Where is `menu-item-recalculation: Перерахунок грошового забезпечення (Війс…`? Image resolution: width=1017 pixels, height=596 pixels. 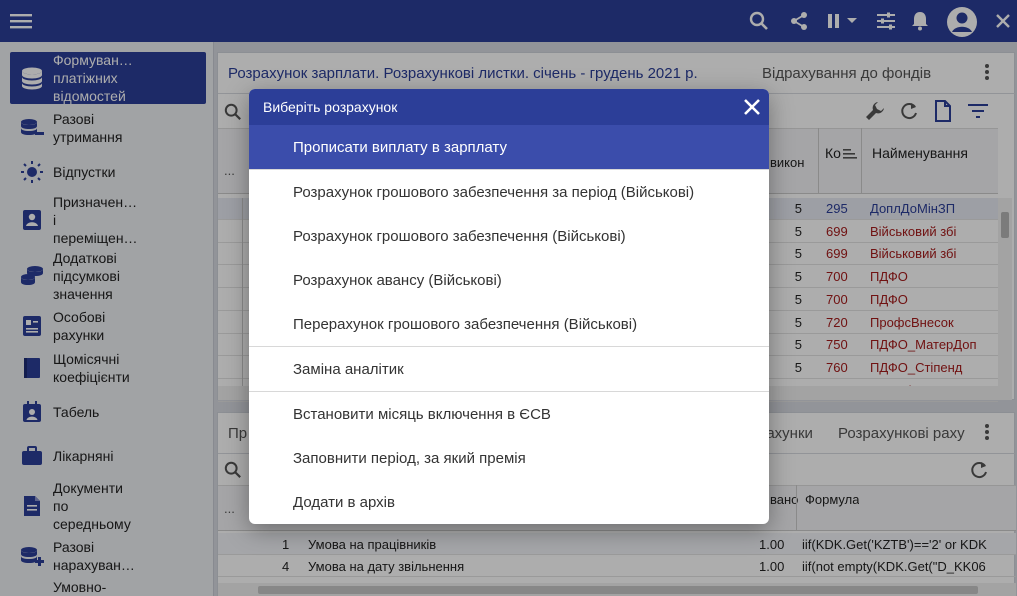
menu-item-recalculation: Перерахунок грошового забезпечення (Війс… is located at coordinates (509, 324).